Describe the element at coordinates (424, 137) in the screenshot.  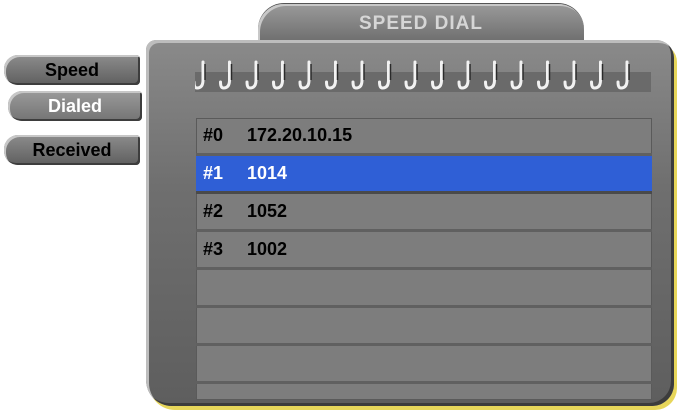
I see `list-item: #0 172.20.10.15` at that location.